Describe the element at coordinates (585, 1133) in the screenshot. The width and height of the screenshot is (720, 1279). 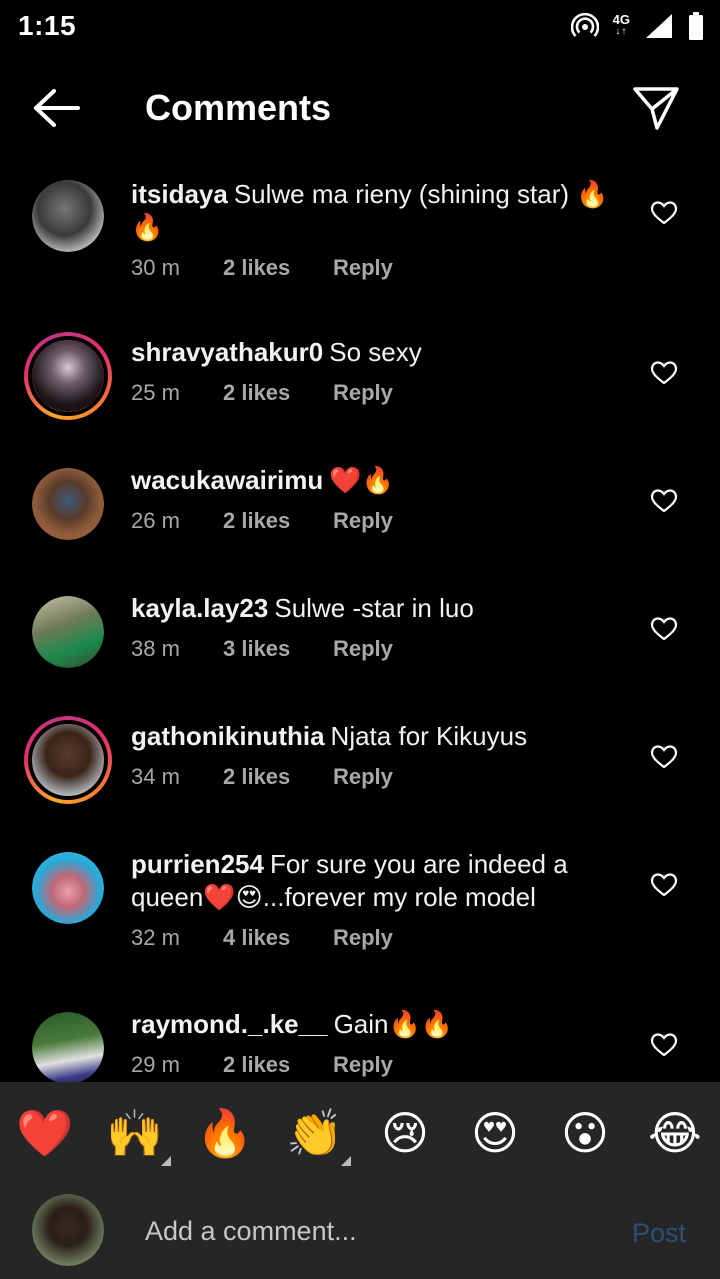
I see `reaction-surprised-button: 😮` at that location.